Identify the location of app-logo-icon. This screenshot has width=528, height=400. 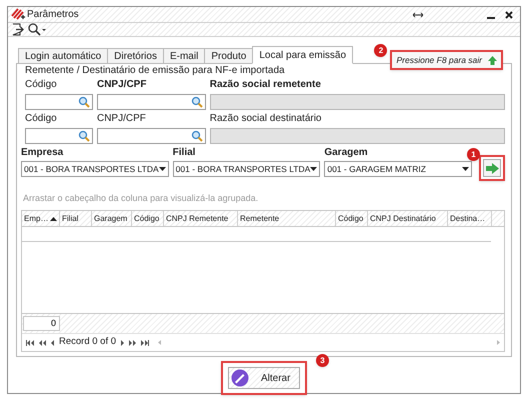
(18, 14).